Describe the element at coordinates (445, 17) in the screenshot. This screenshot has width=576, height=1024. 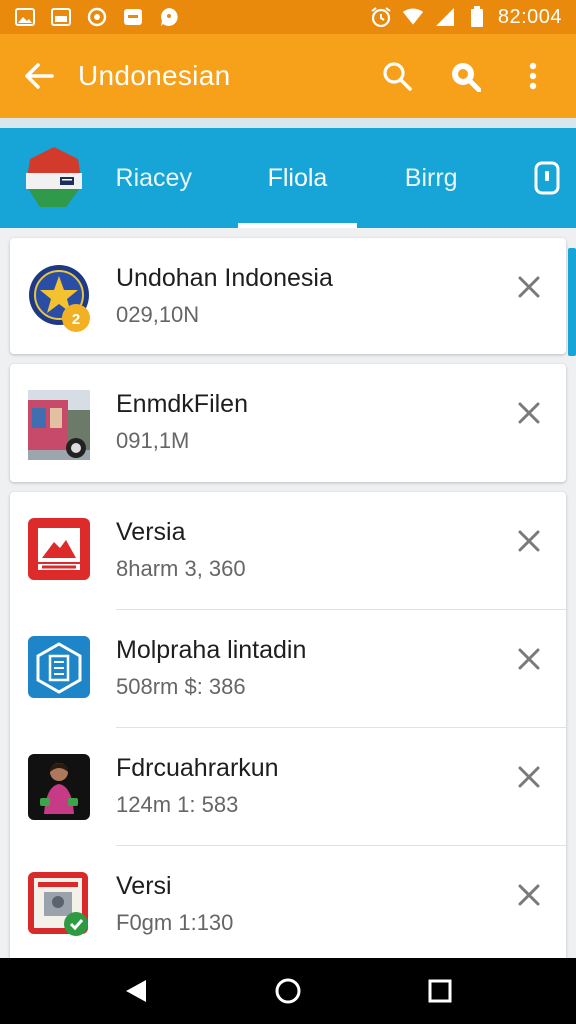
I see `signal-icon` at that location.